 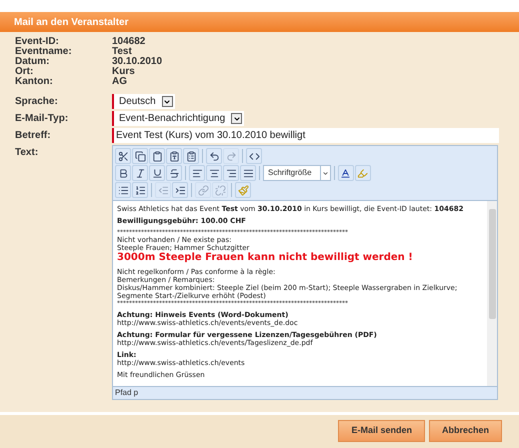 I want to click on info-value: Kurs, so click(x=123, y=72).